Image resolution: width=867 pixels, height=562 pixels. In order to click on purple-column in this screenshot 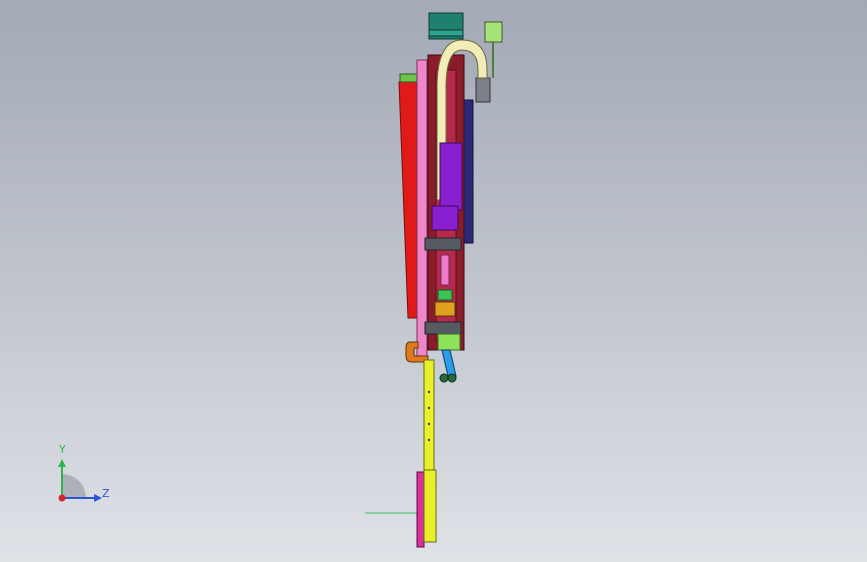, I will do `click(451, 176)`.